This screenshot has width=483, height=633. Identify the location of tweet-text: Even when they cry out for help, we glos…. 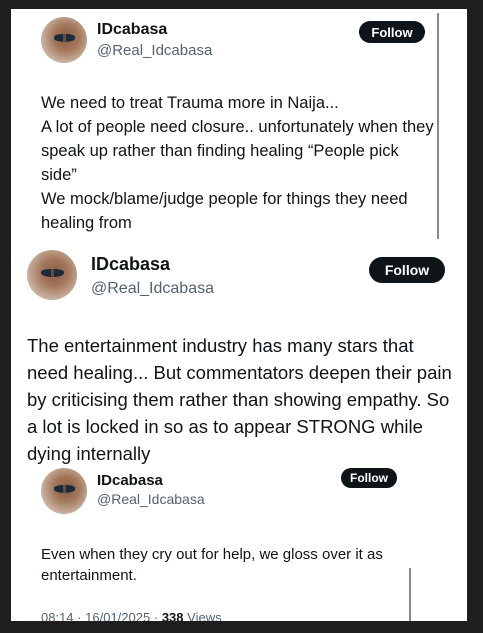
(212, 565).